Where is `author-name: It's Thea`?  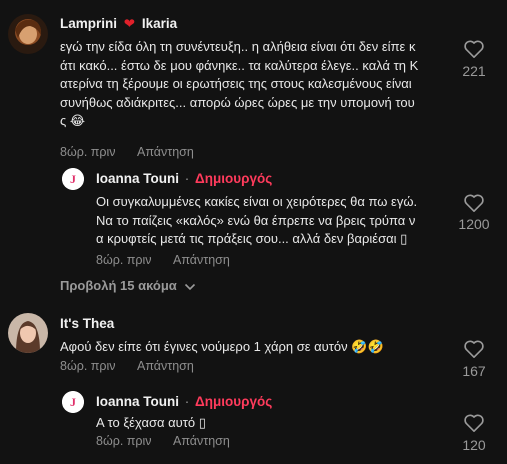
author-name: It's Thea is located at coordinates (87, 323).